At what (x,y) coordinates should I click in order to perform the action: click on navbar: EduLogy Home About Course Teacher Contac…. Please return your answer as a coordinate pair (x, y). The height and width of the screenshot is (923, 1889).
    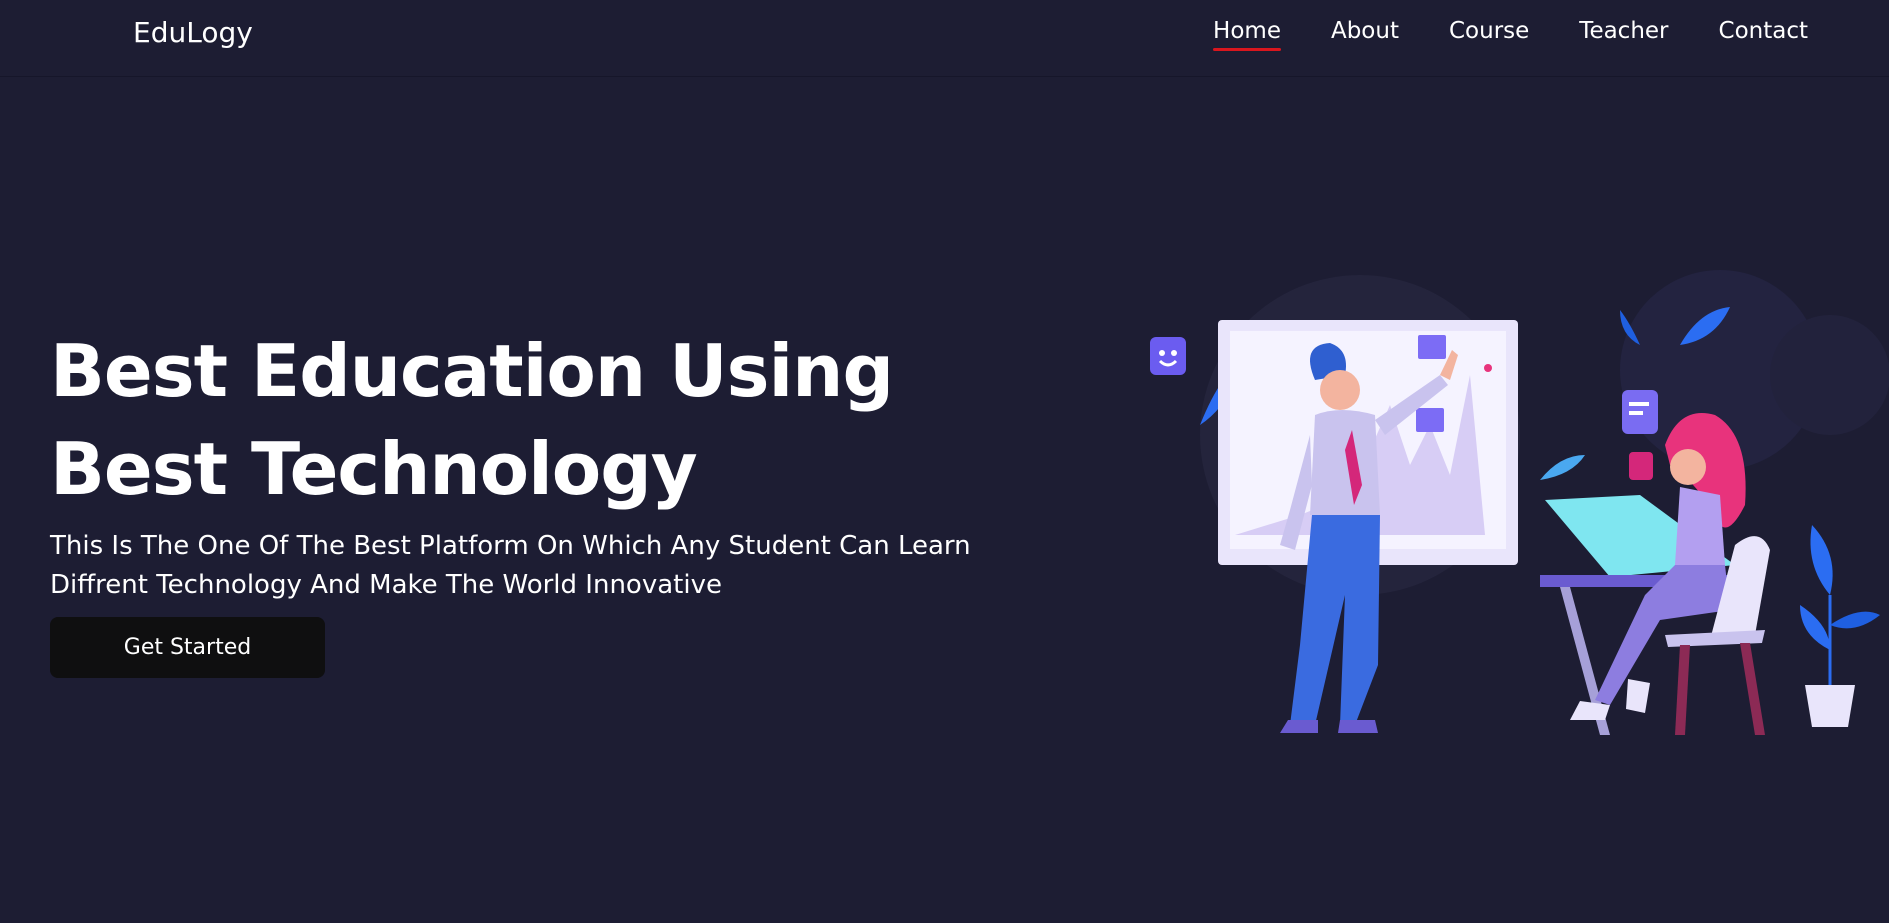
    Looking at the image, I should click on (944, 38).